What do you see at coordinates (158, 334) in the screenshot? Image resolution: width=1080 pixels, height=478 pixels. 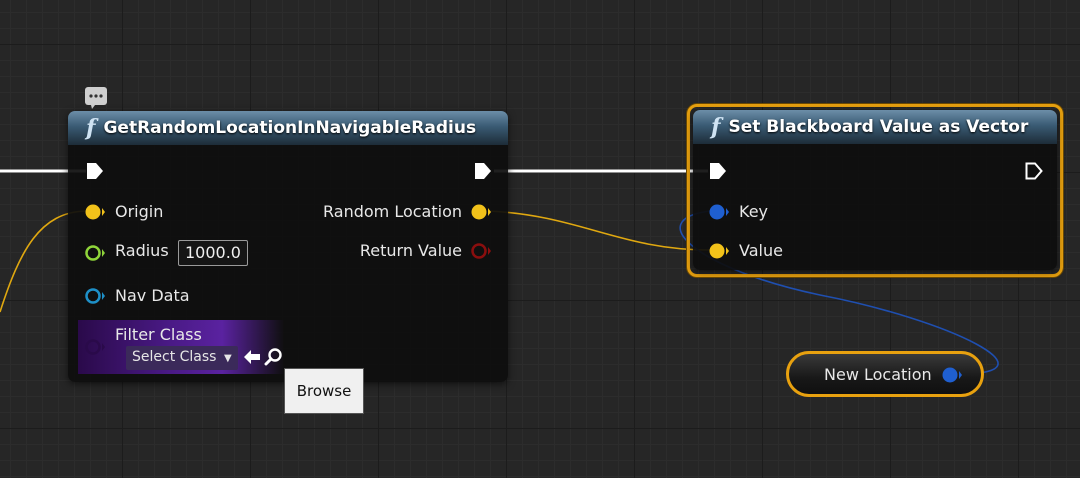 I see `filter-class-label: Filter Class` at bounding box center [158, 334].